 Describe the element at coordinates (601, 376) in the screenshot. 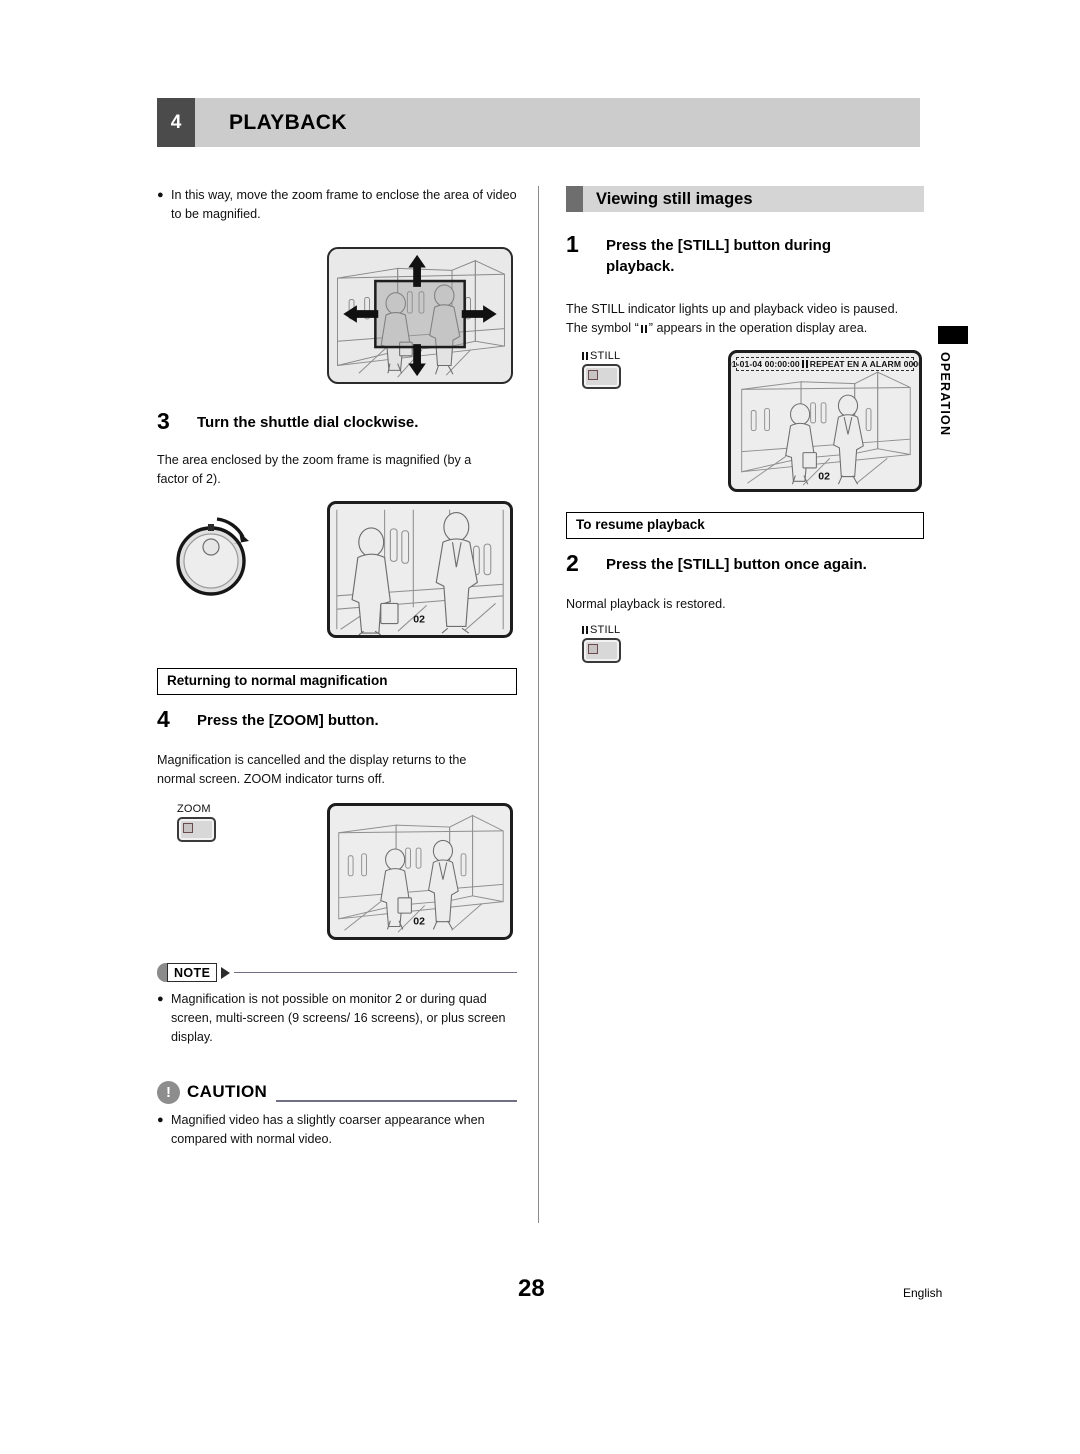

I see `still-key-button` at that location.